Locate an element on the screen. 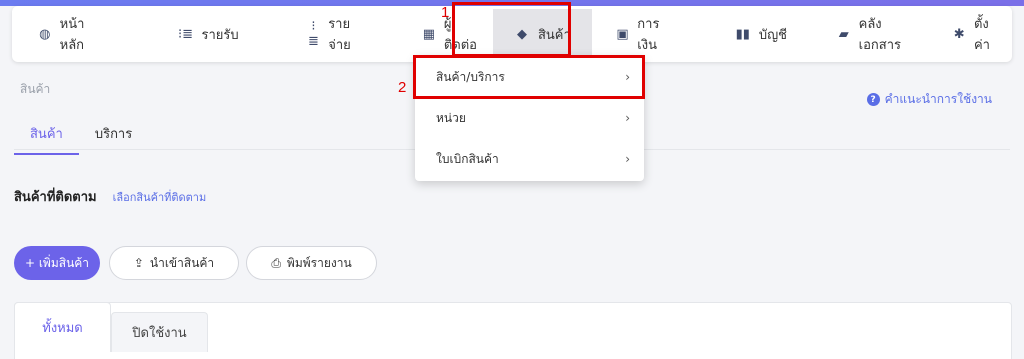 This screenshot has width=1024, height=359. tab-disabled: ปิดใช้งาน is located at coordinates (159, 332).